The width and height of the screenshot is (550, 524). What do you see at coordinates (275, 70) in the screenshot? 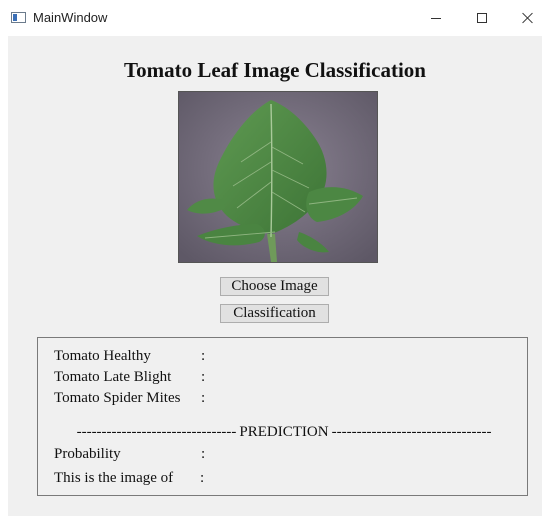
I see `page-title: Tomato Leaf Image Classification` at bounding box center [275, 70].